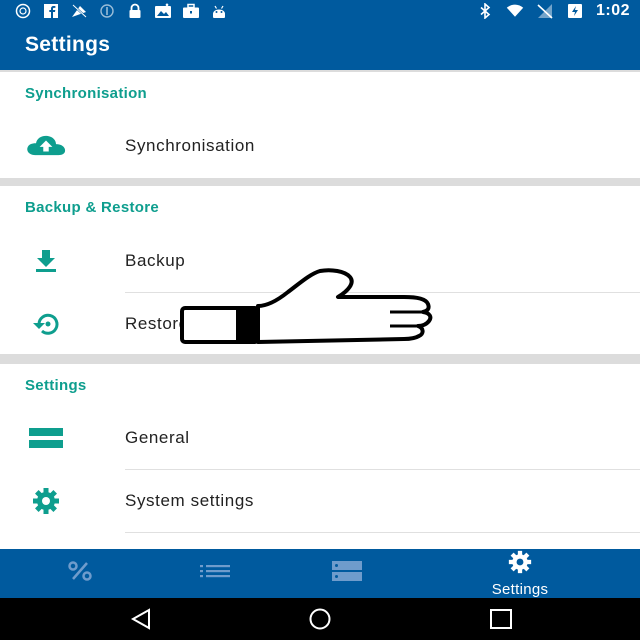 This screenshot has height=640, width=640. I want to click on cloud-upload-icon, so click(46, 146).